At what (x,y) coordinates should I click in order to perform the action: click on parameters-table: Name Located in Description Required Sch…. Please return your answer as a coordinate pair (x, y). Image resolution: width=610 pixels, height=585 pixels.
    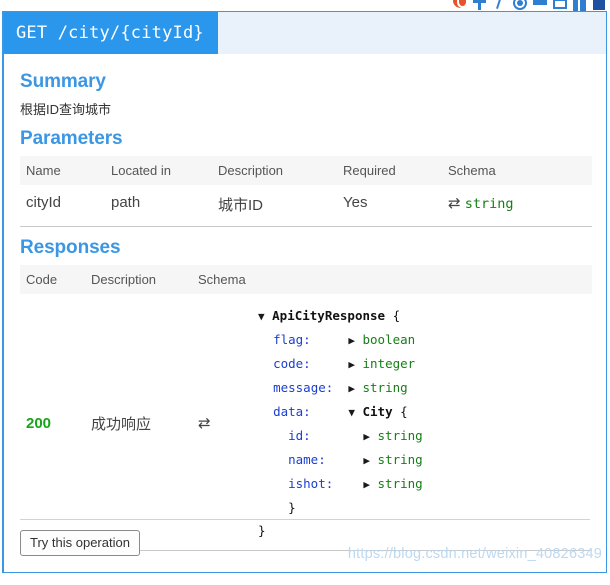
    Looking at the image, I should click on (306, 191).